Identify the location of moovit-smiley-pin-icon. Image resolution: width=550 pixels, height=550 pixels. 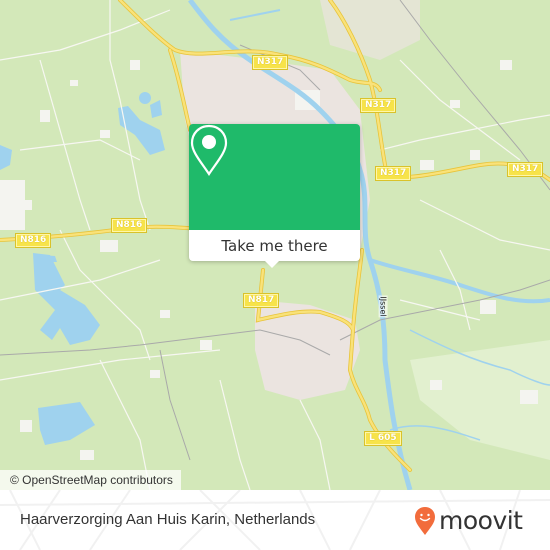
(425, 521).